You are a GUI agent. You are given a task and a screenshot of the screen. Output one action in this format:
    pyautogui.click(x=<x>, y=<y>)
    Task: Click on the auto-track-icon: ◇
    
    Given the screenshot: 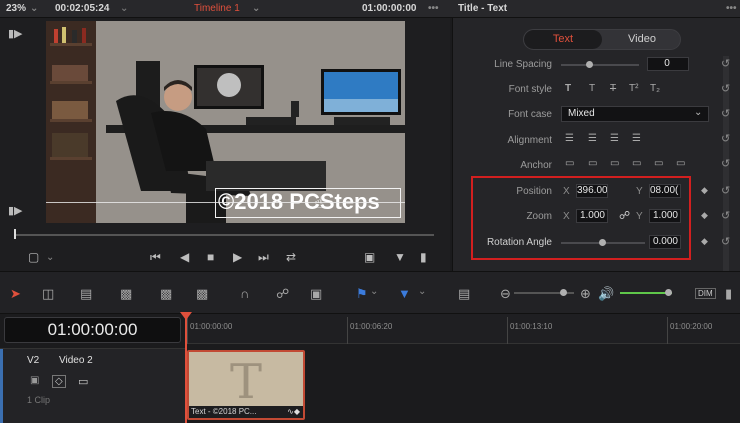 What is the action you would take?
    pyautogui.click(x=59, y=381)
    